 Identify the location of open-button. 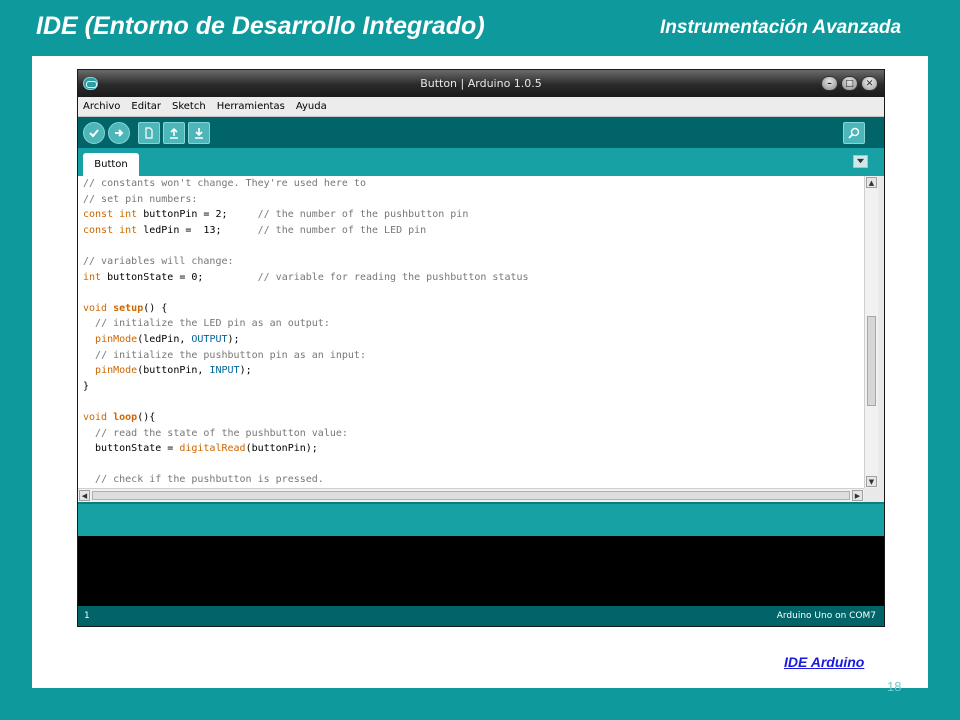
(174, 133).